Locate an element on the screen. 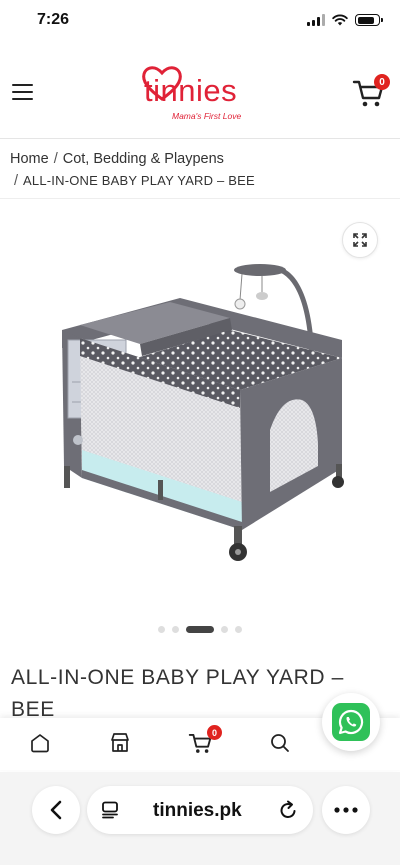 Image resolution: width=400 pixels, height=865 pixels. whatsapp-button is located at coordinates (351, 722).